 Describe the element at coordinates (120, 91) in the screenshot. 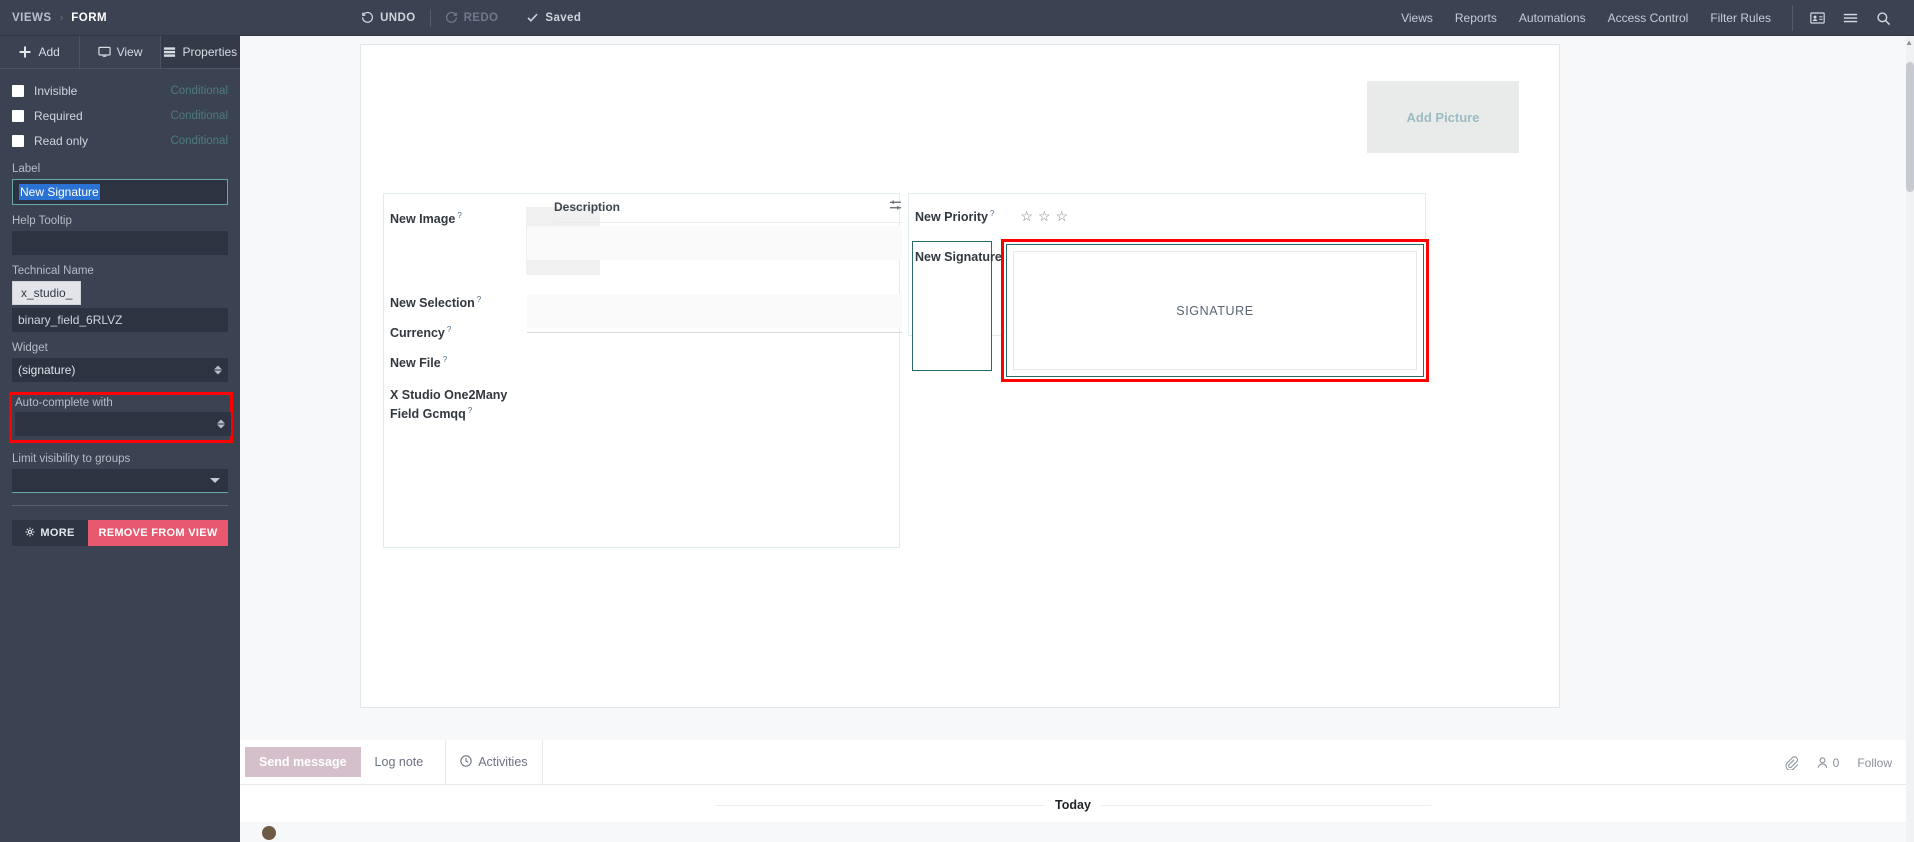

I see `invisible-row: Invisible Conditional` at that location.